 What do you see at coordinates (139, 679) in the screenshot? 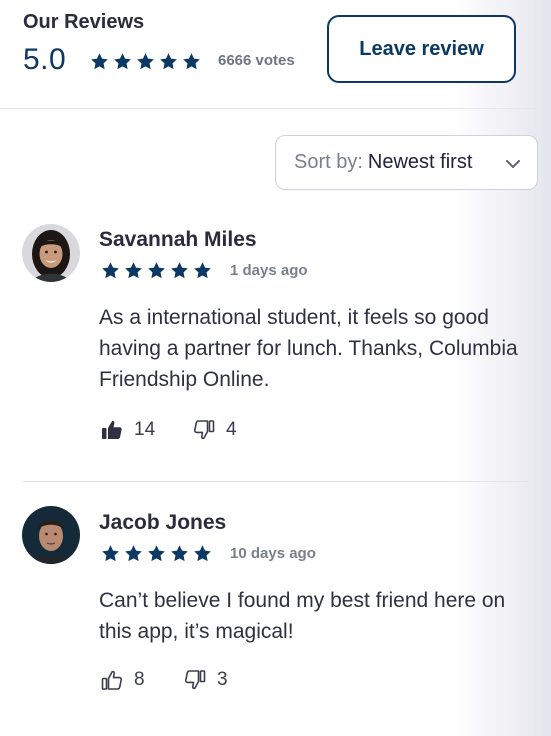
I see `like-count: 8` at bounding box center [139, 679].